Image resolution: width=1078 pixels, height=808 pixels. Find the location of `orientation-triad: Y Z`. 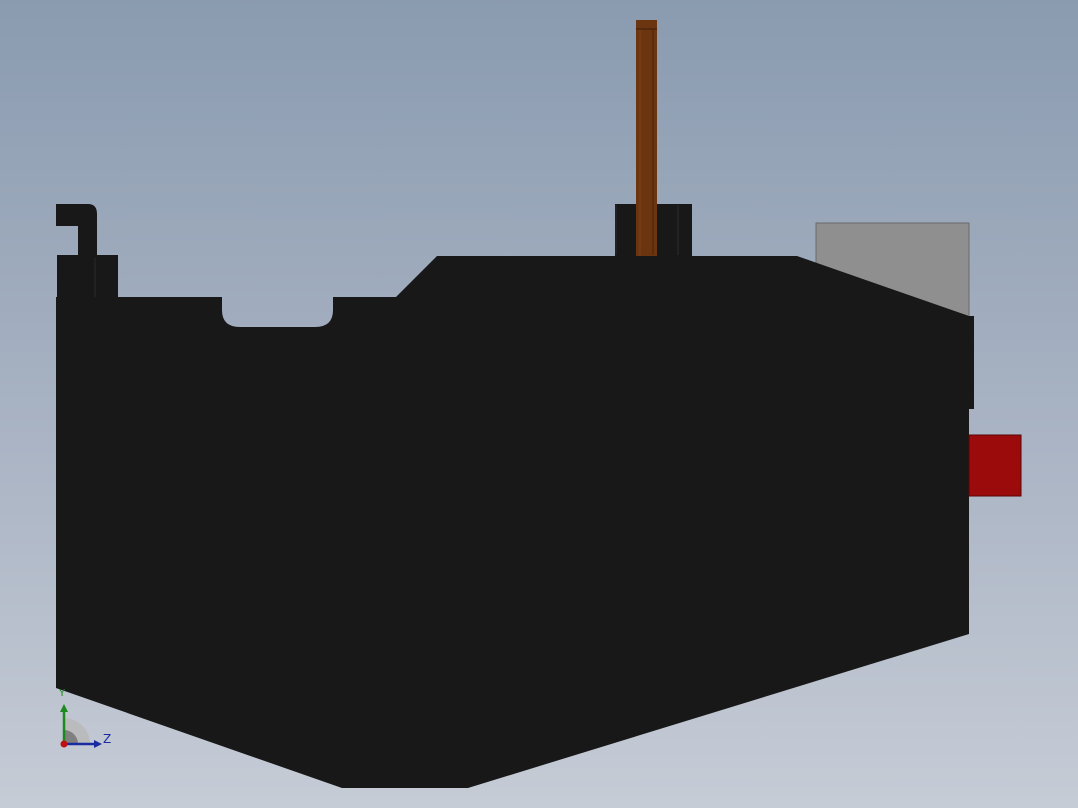

orientation-triad: Y Z is located at coordinates (85, 724).